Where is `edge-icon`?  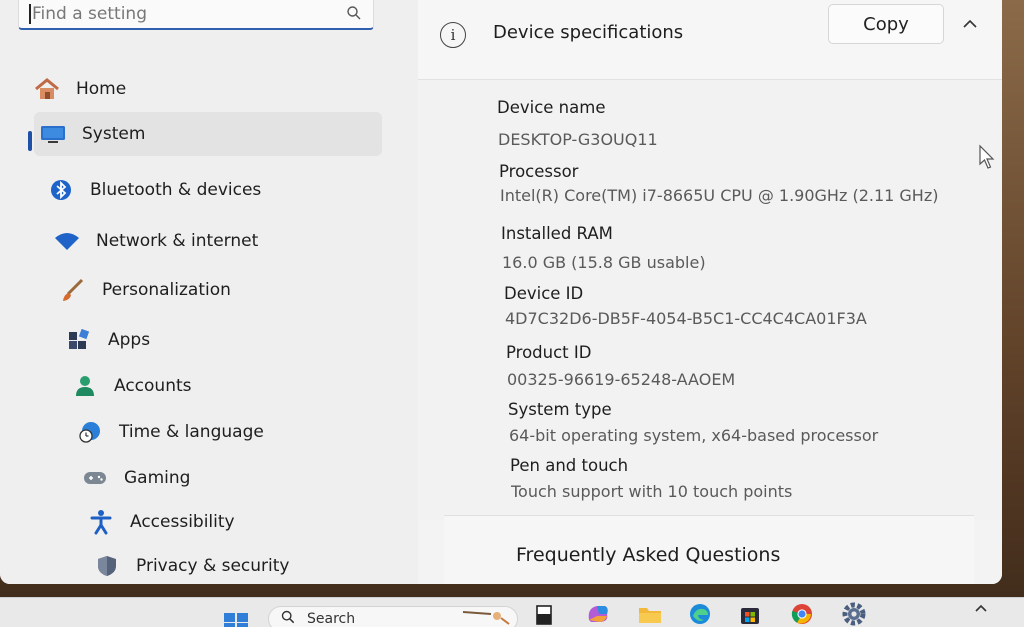
edge-icon is located at coordinates (700, 613).